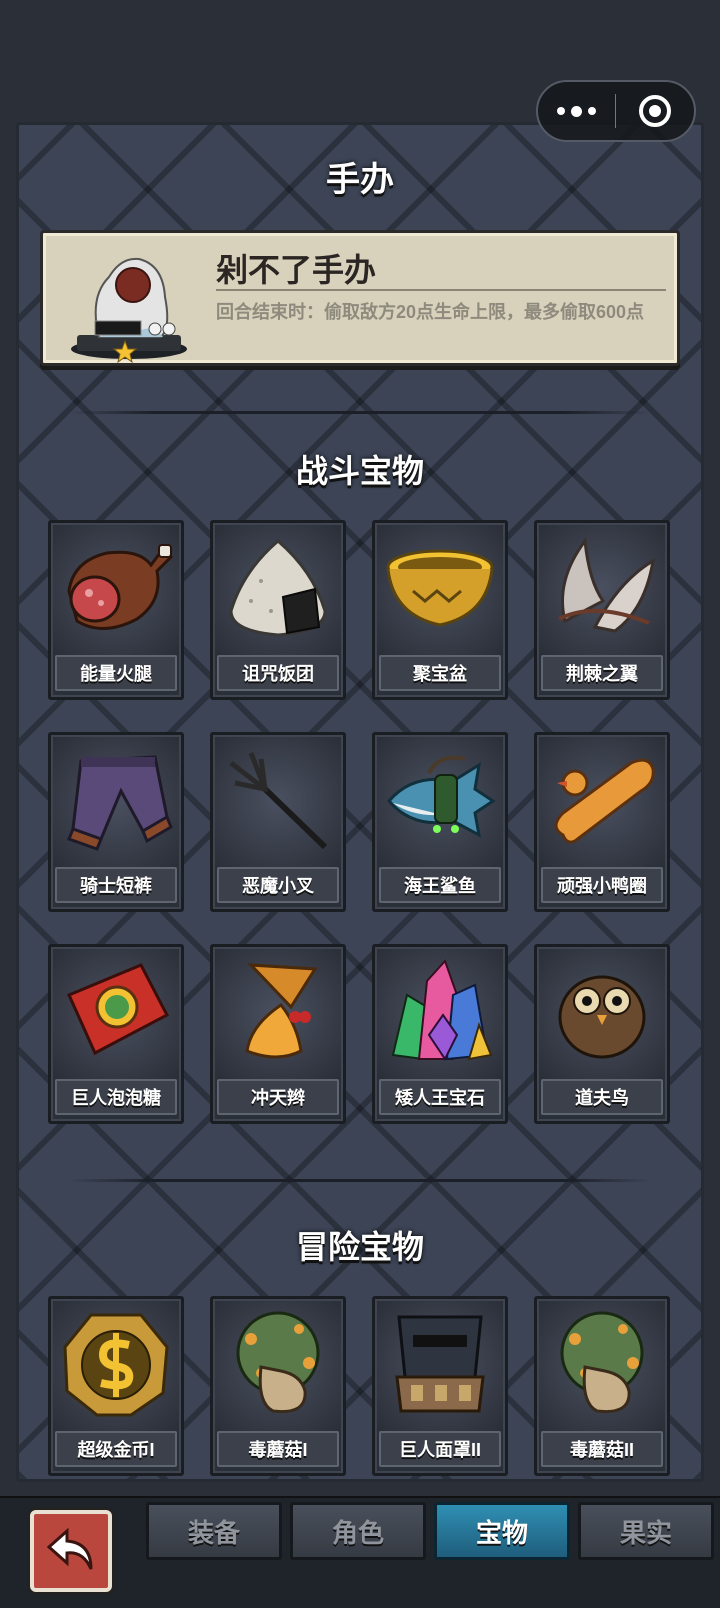 The image size is (720, 1608). What do you see at coordinates (116, 673) in the screenshot?
I see `item-label: 能量火腿` at bounding box center [116, 673].